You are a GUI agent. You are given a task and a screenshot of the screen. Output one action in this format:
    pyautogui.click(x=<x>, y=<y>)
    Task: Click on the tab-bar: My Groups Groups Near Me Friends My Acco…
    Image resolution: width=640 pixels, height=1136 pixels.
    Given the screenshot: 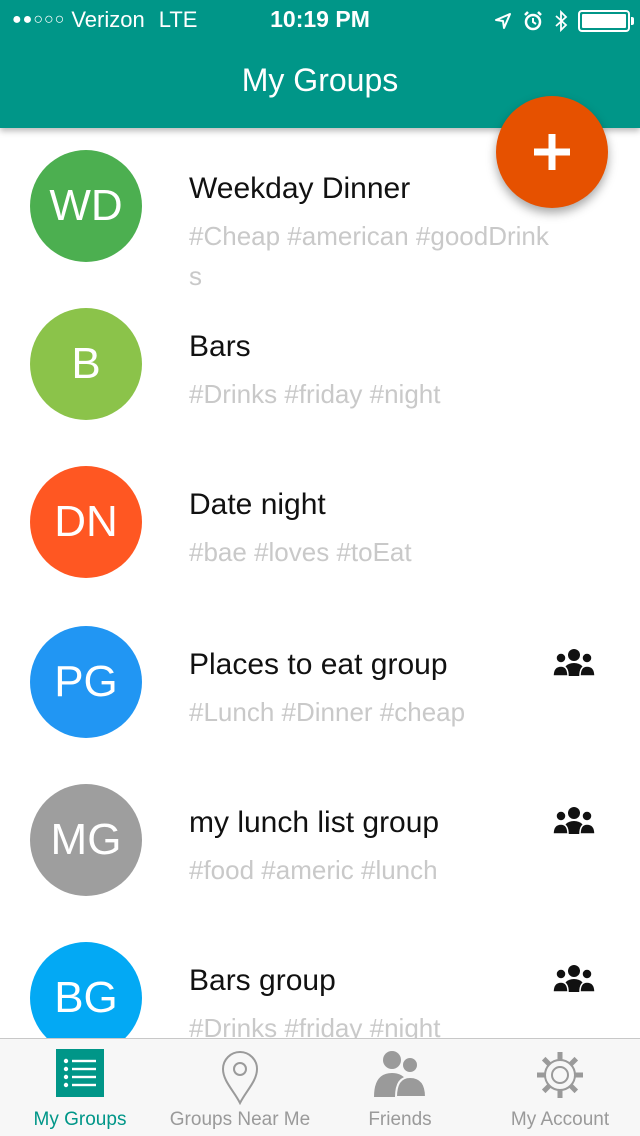 What is the action you would take?
    pyautogui.click(x=320, y=1087)
    